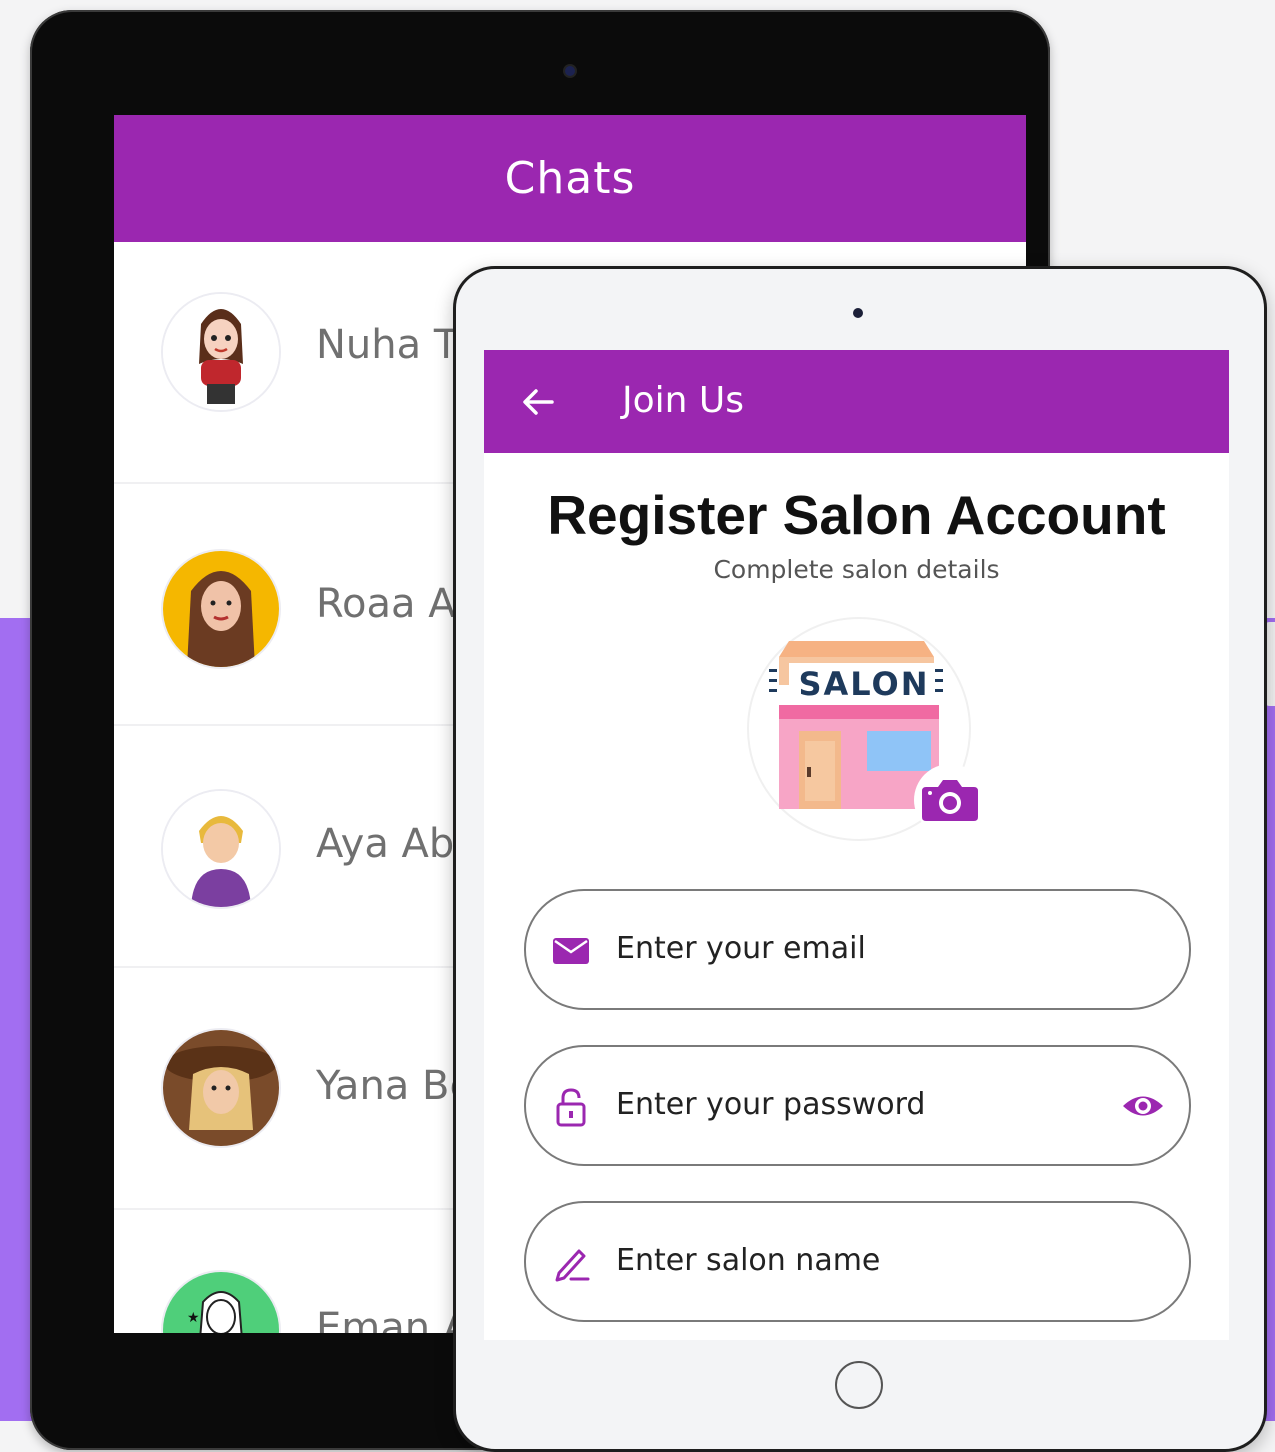 The height and width of the screenshot is (1452, 1275). Describe the element at coordinates (856, 515) in the screenshot. I see `page-title: Register Salon Account` at that location.